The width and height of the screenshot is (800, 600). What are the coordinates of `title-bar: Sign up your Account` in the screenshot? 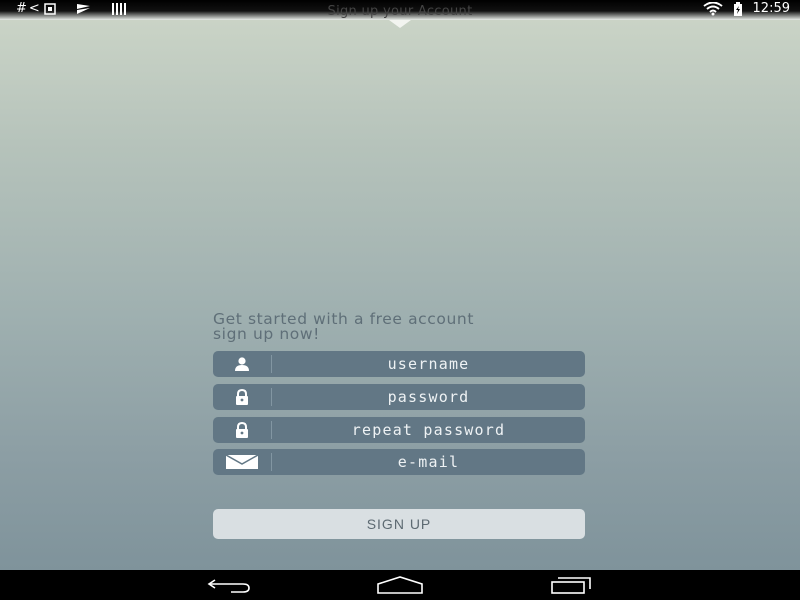 It's located at (400, 10).